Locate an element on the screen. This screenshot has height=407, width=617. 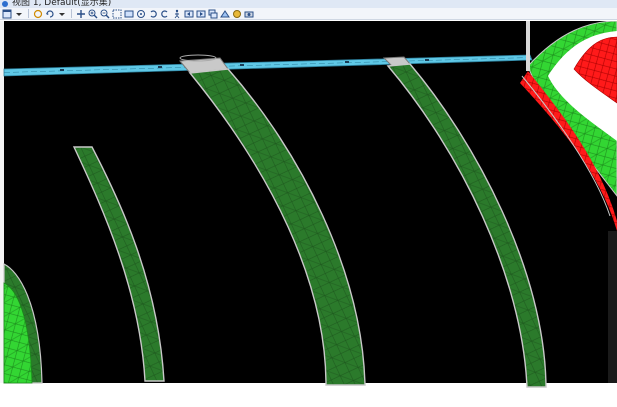
walk-icon is located at coordinates (177, 14).